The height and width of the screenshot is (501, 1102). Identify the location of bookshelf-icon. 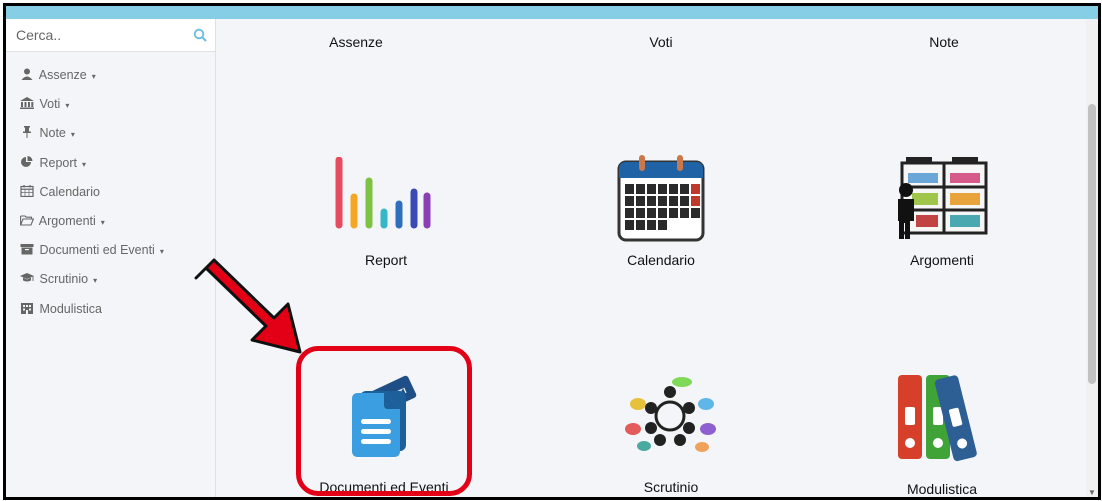
(943, 198).